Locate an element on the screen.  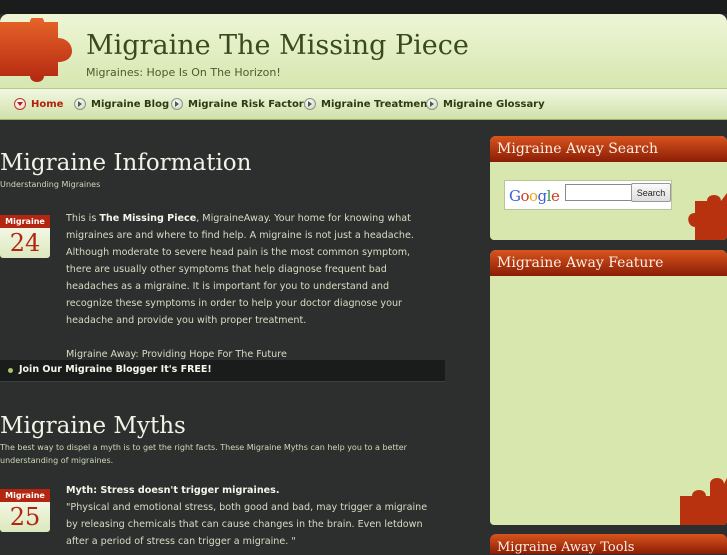
chevron-down-icon is located at coordinates (20, 104).